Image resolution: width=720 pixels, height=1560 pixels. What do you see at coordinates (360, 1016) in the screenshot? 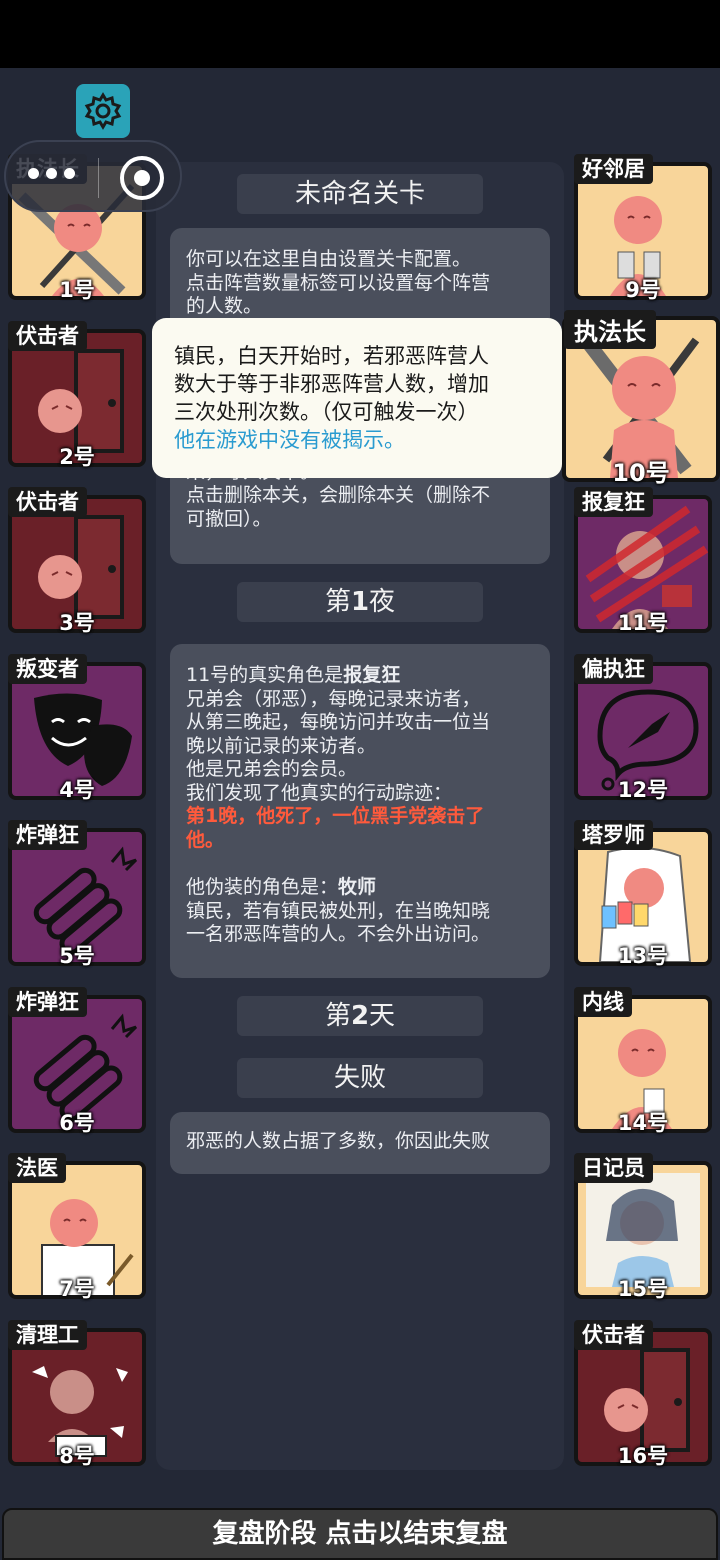
I see `day-2-header: 第2天` at bounding box center [360, 1016].